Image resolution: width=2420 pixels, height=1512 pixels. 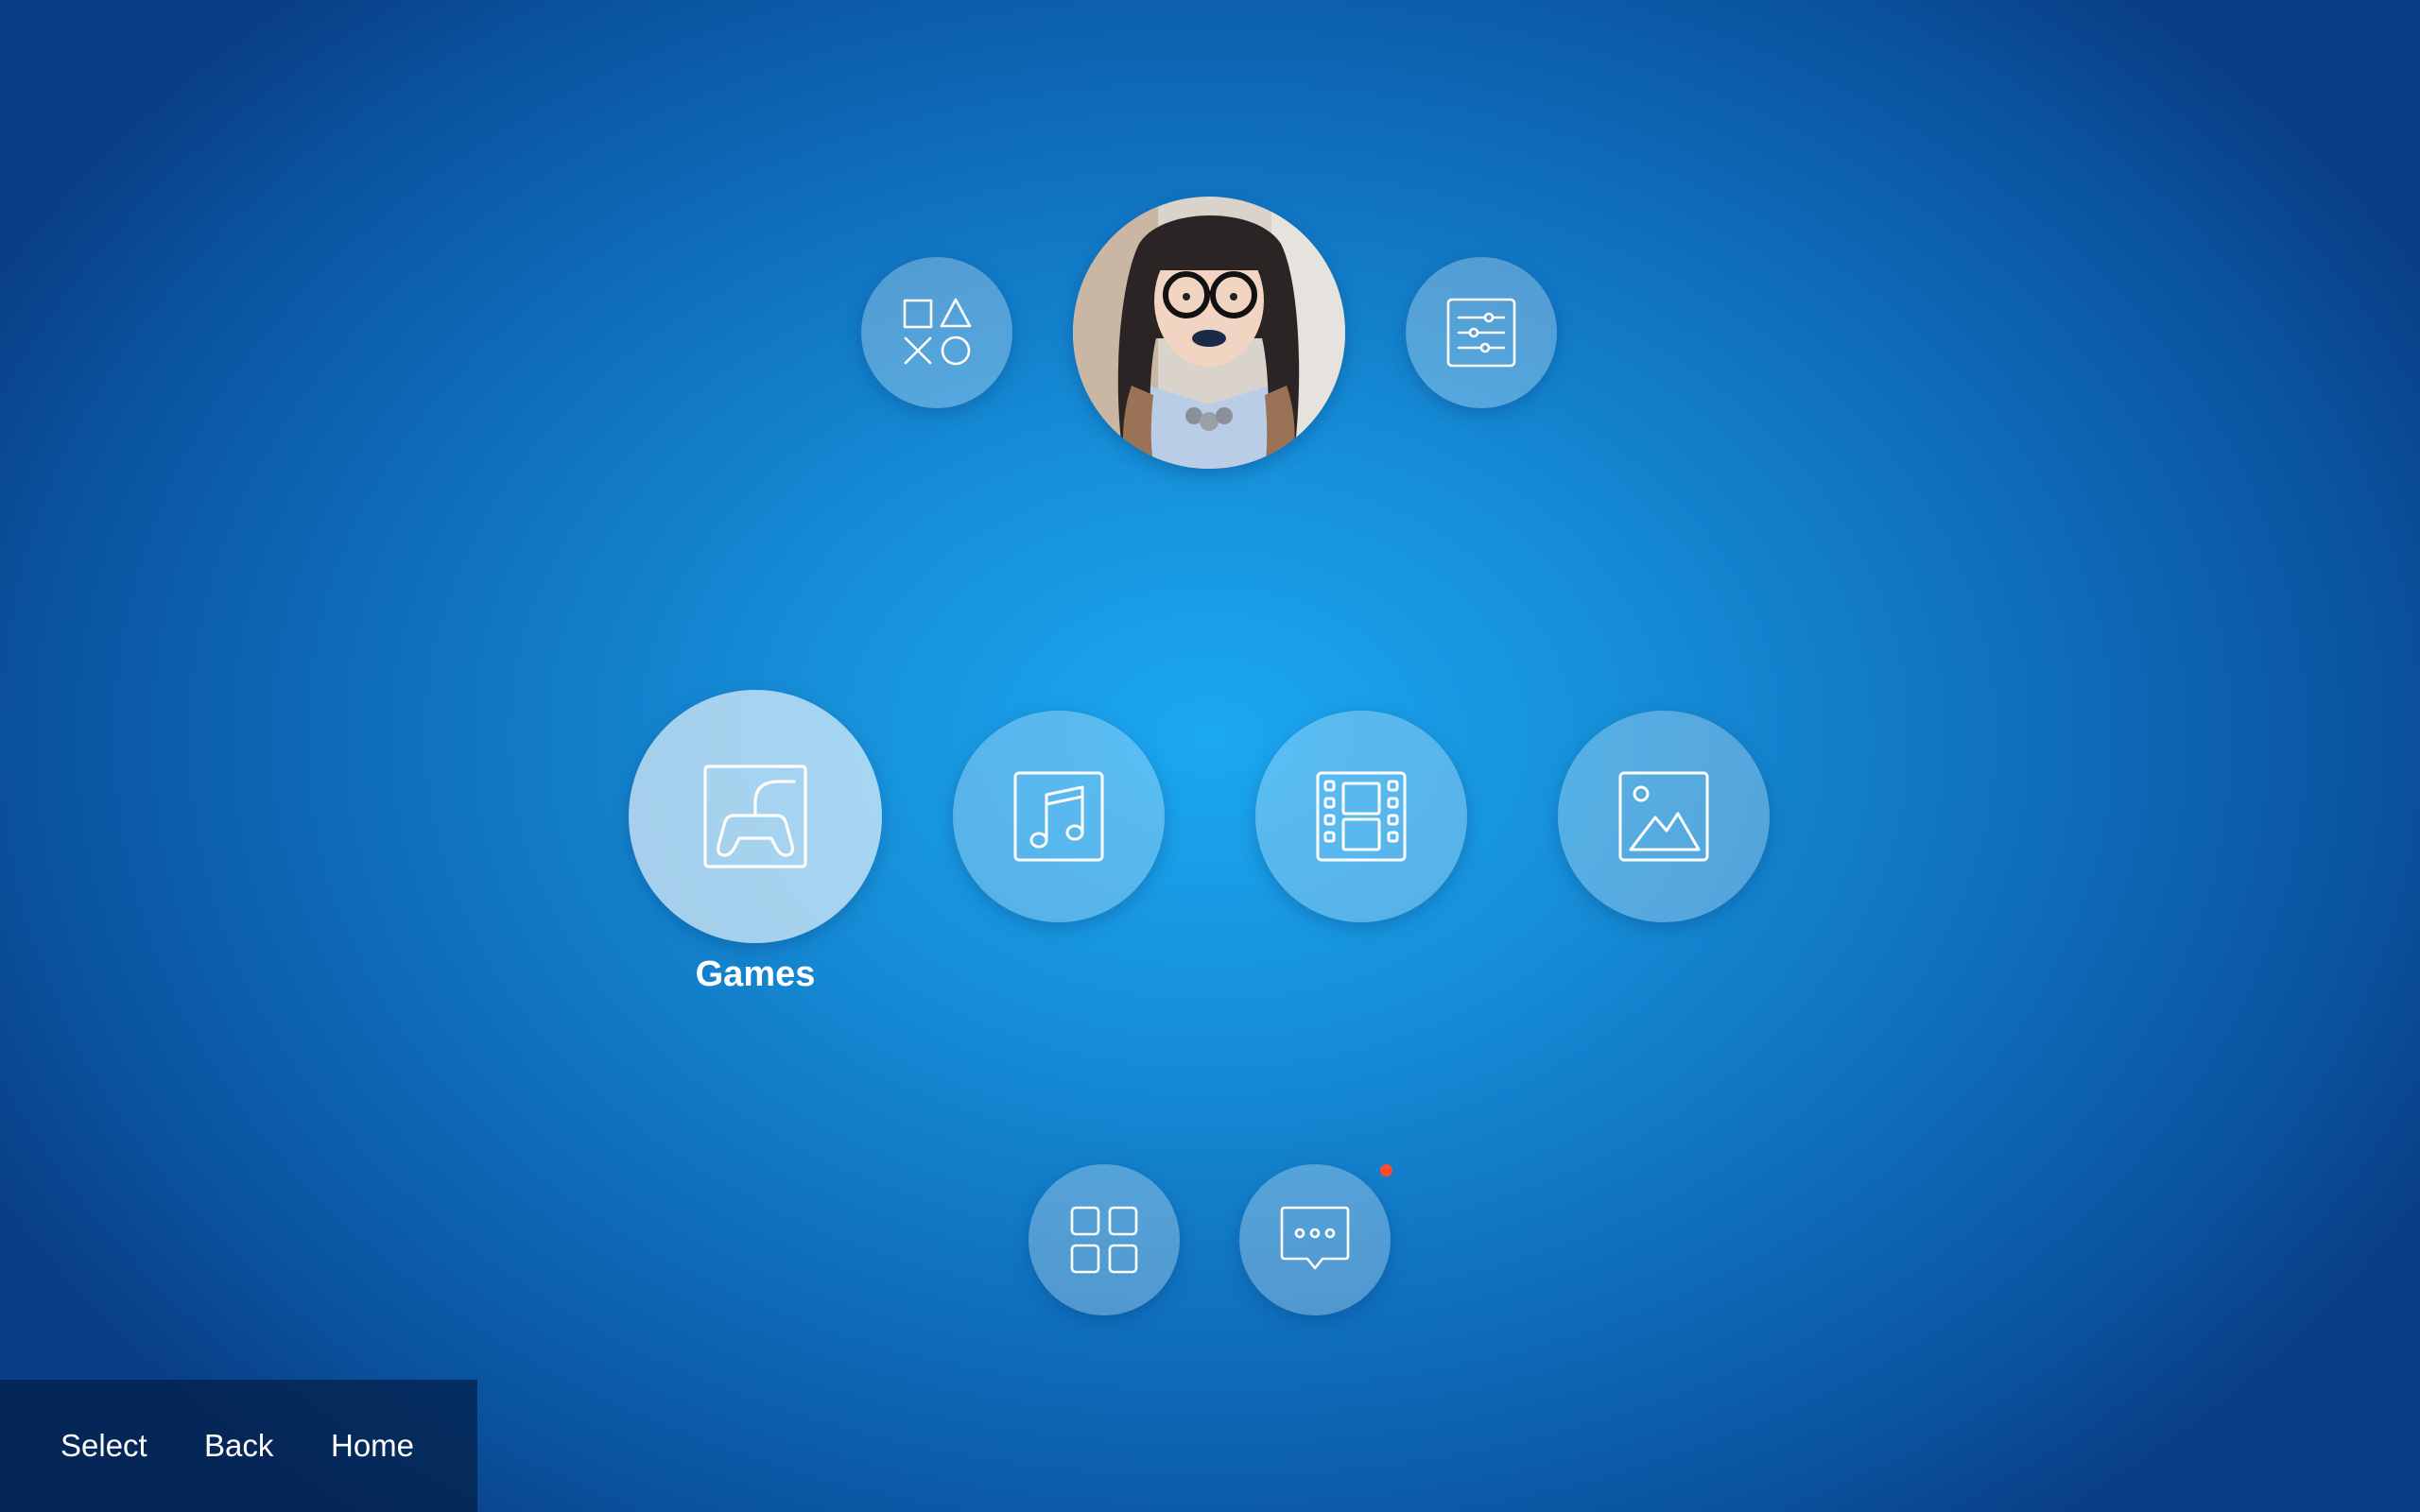 I want to click on controller-hints-bar: Select Back Home, so click(x=238, y=1446).